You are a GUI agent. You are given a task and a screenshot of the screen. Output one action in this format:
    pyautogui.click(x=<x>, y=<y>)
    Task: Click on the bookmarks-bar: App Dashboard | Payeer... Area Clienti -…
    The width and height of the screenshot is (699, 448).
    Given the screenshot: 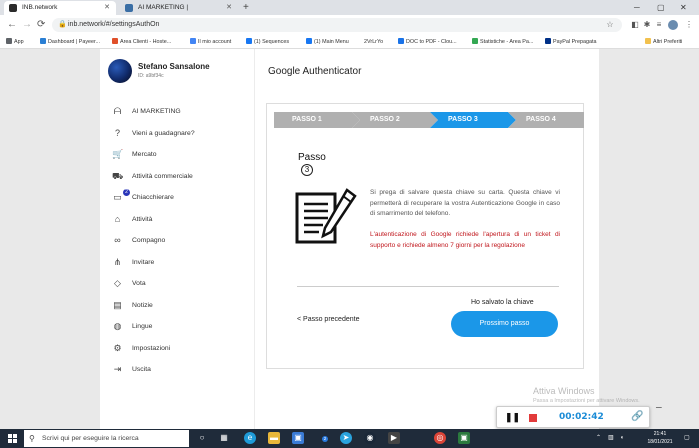 What is the action you would take?
    pyautogui.click(x=349, y=42)
    